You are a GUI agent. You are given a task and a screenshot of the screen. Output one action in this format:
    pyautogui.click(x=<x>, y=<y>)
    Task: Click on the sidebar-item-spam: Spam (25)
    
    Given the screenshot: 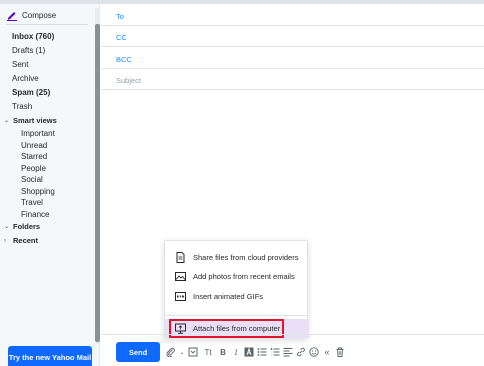 What is the action you would take?
    pyautogui.click(x=34, y=93)
    